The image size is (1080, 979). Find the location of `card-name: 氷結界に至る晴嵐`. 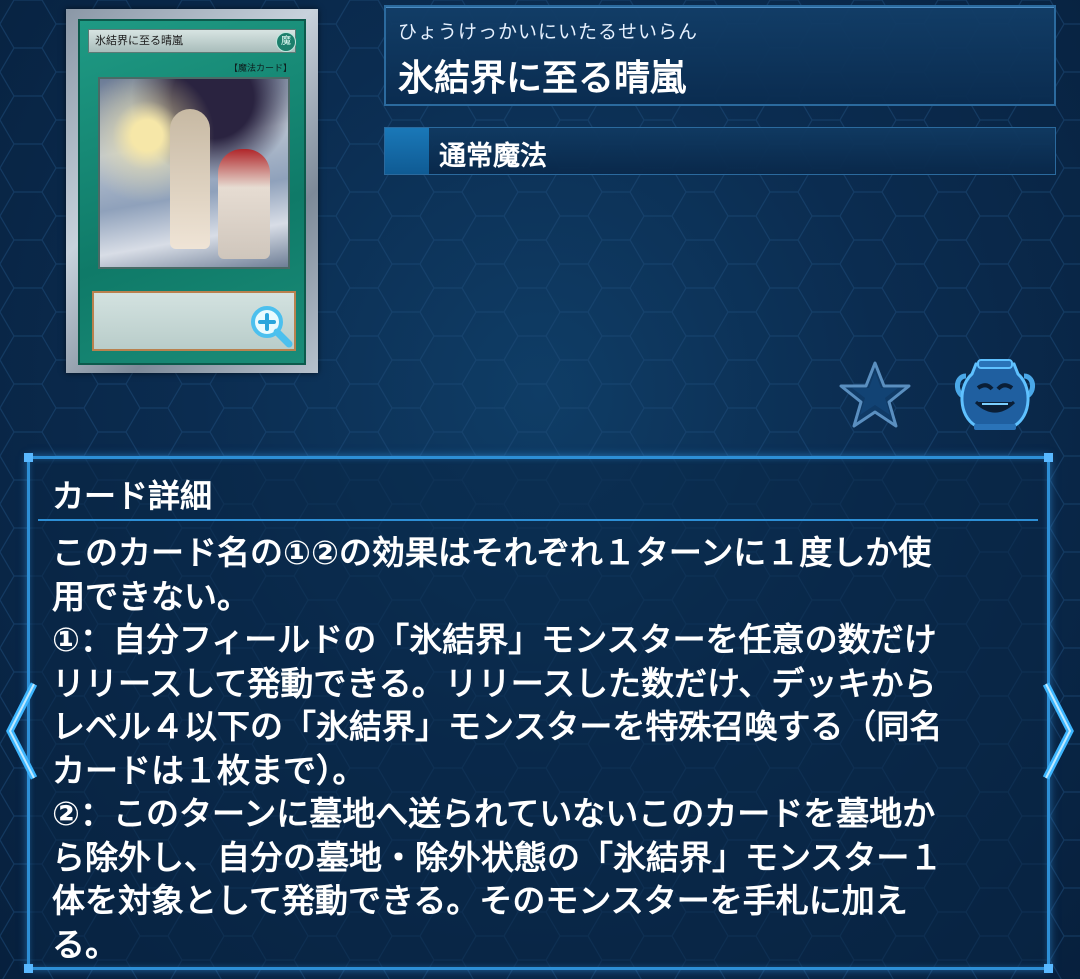

card-name: 氷結界に至る晴嵐 is located at coordinates (542, 78).